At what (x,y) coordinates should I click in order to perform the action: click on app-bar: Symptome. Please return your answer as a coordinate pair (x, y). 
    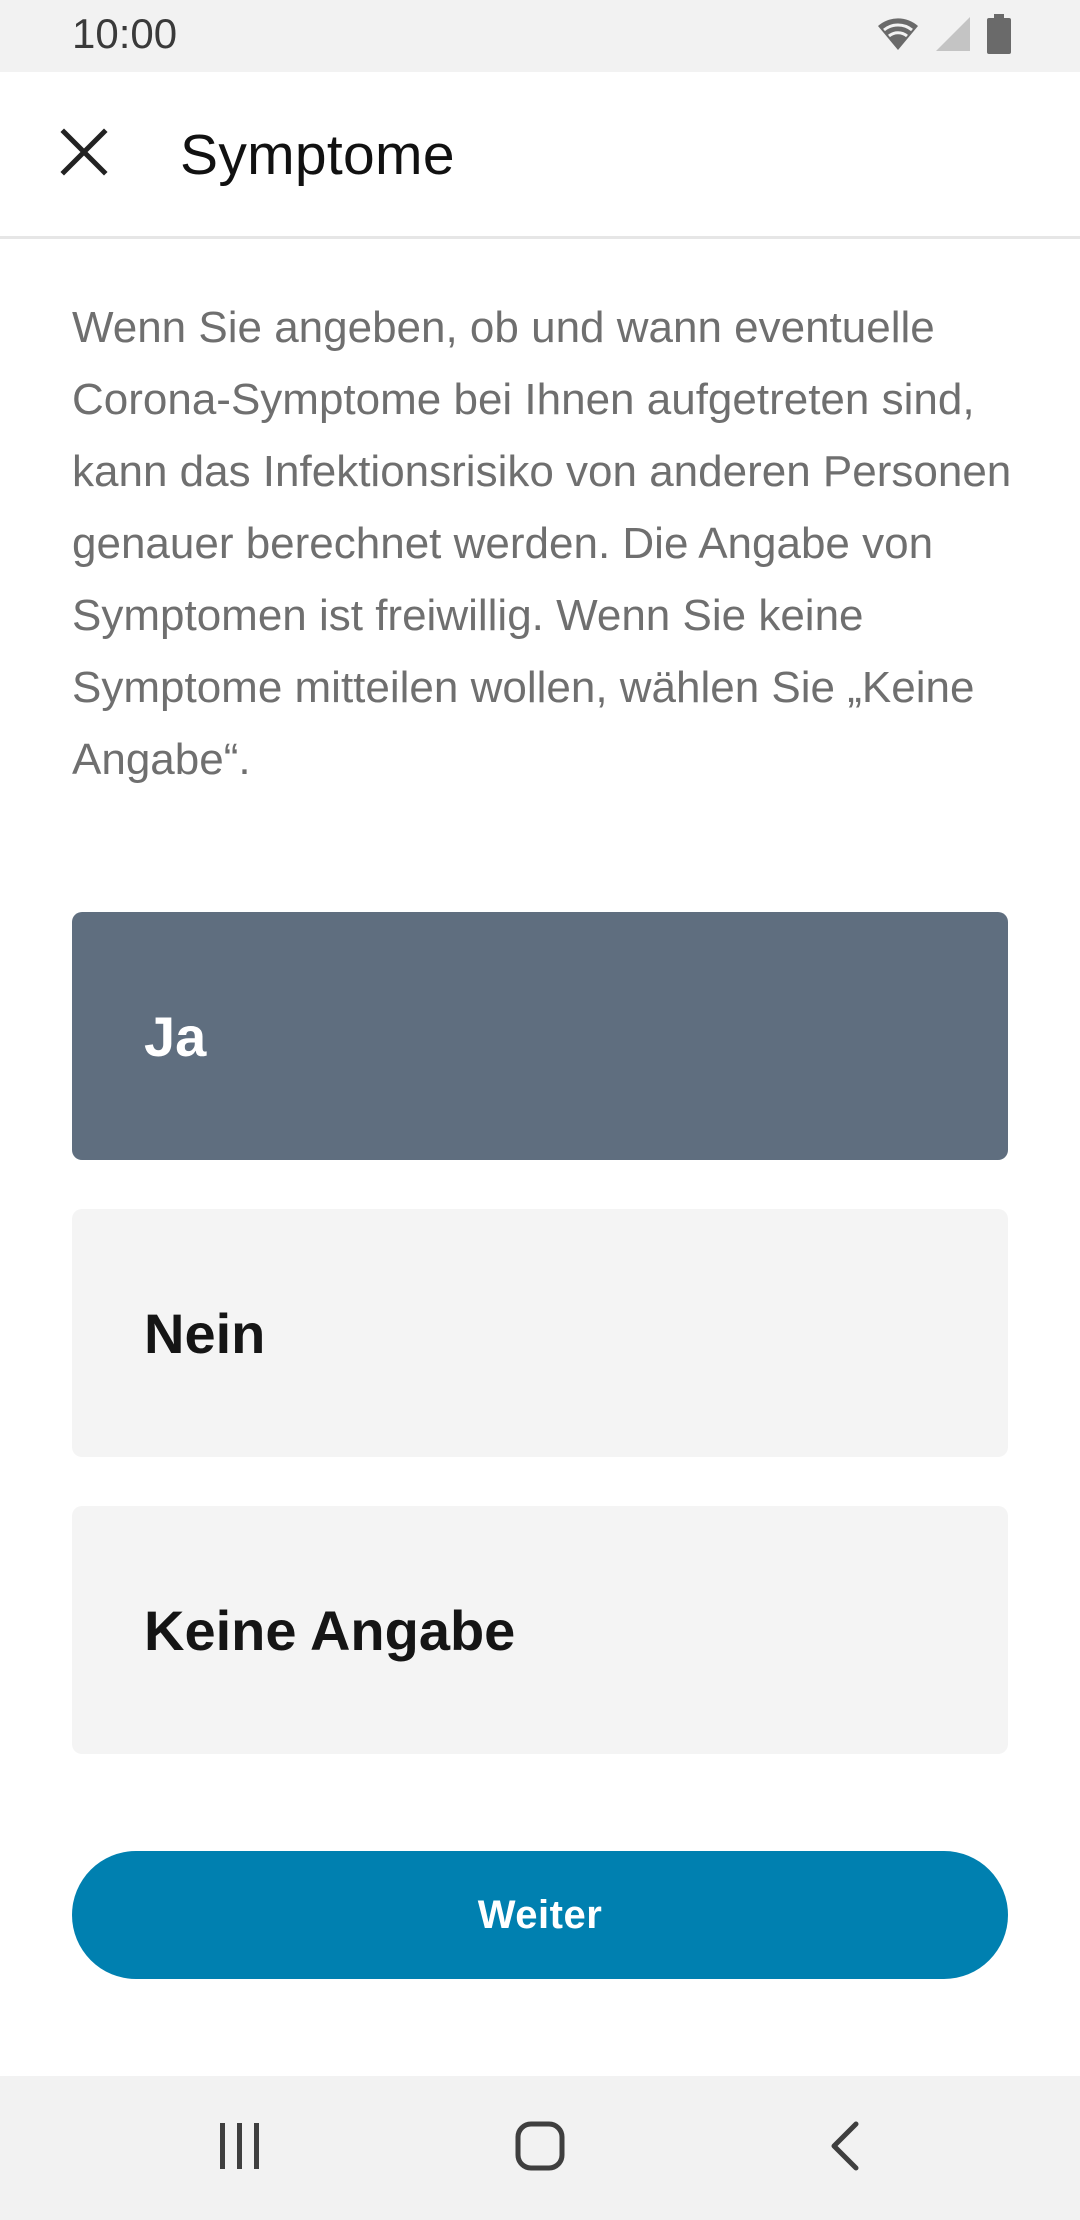
    Looking at the image, I should click on (540, 155).